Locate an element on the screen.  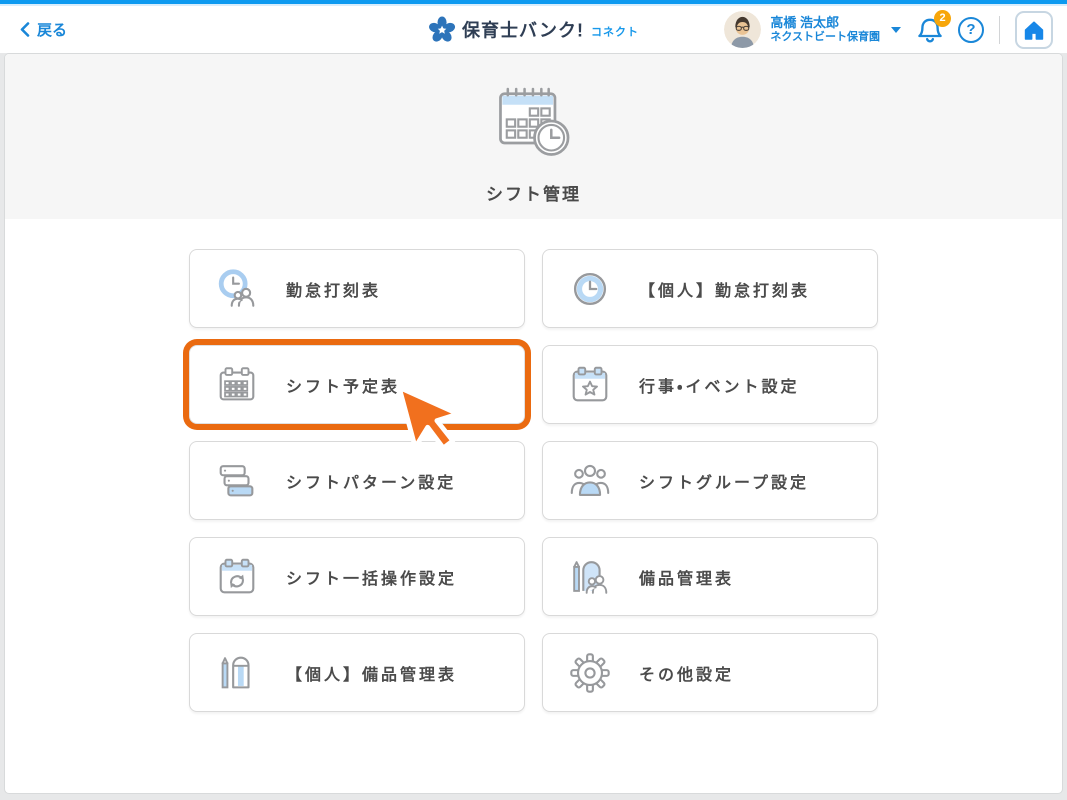
menu-item-personal-equipment: 【個人】備品管理表 is located at coordinates (357, 672).